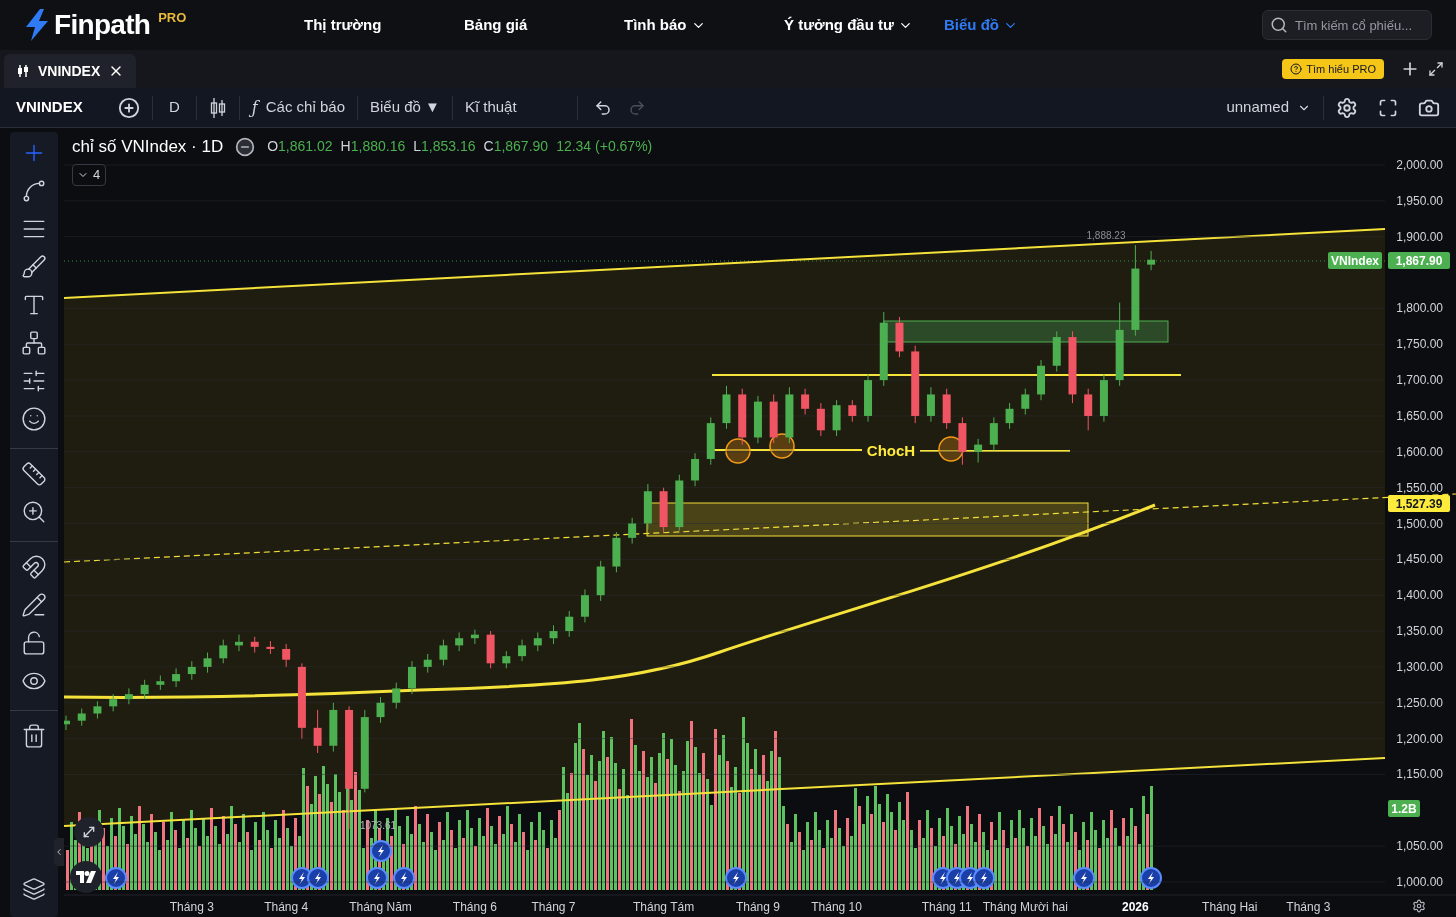 This screenshot has height=917, width=1456. What do you see at coordinates (1388, 107) in the screenshot?
I see `fullscreen-icon` at bounding box center [1388, 107].